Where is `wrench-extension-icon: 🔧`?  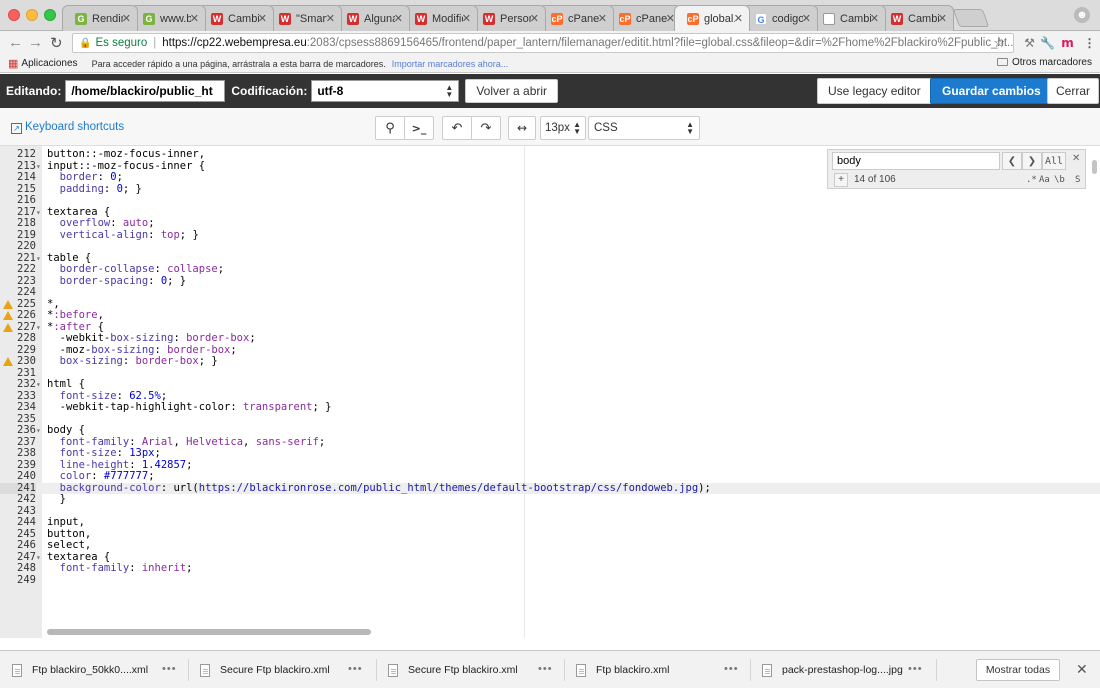
wrench-extension-icon: 🔧 is located at coordinates (1047, 43).